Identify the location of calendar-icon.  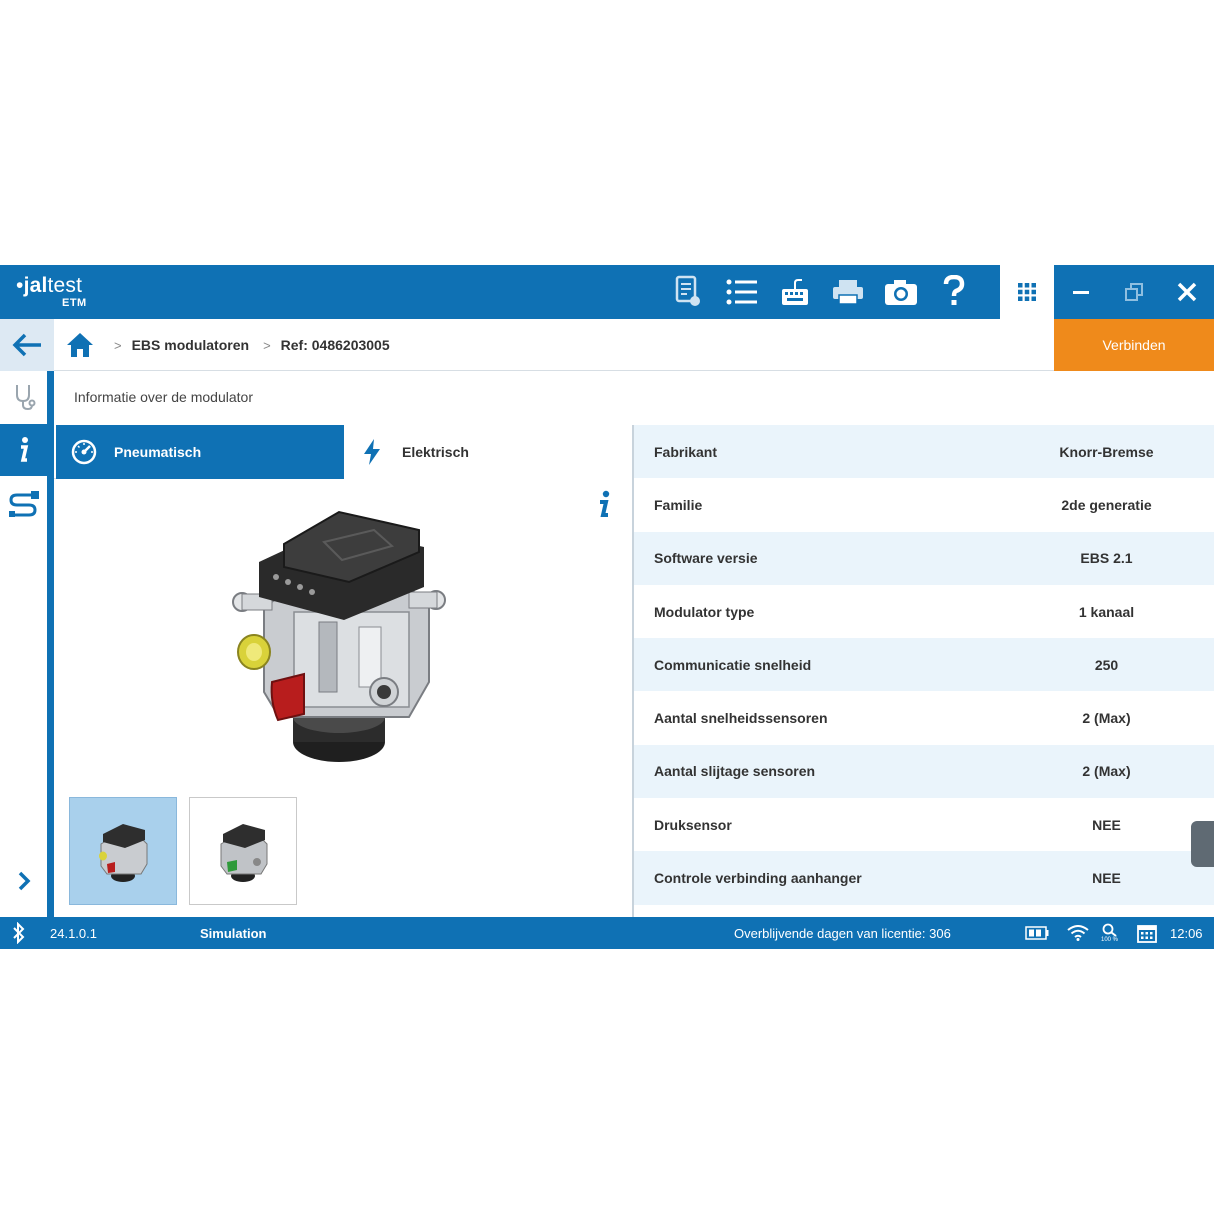
(1147, 933).